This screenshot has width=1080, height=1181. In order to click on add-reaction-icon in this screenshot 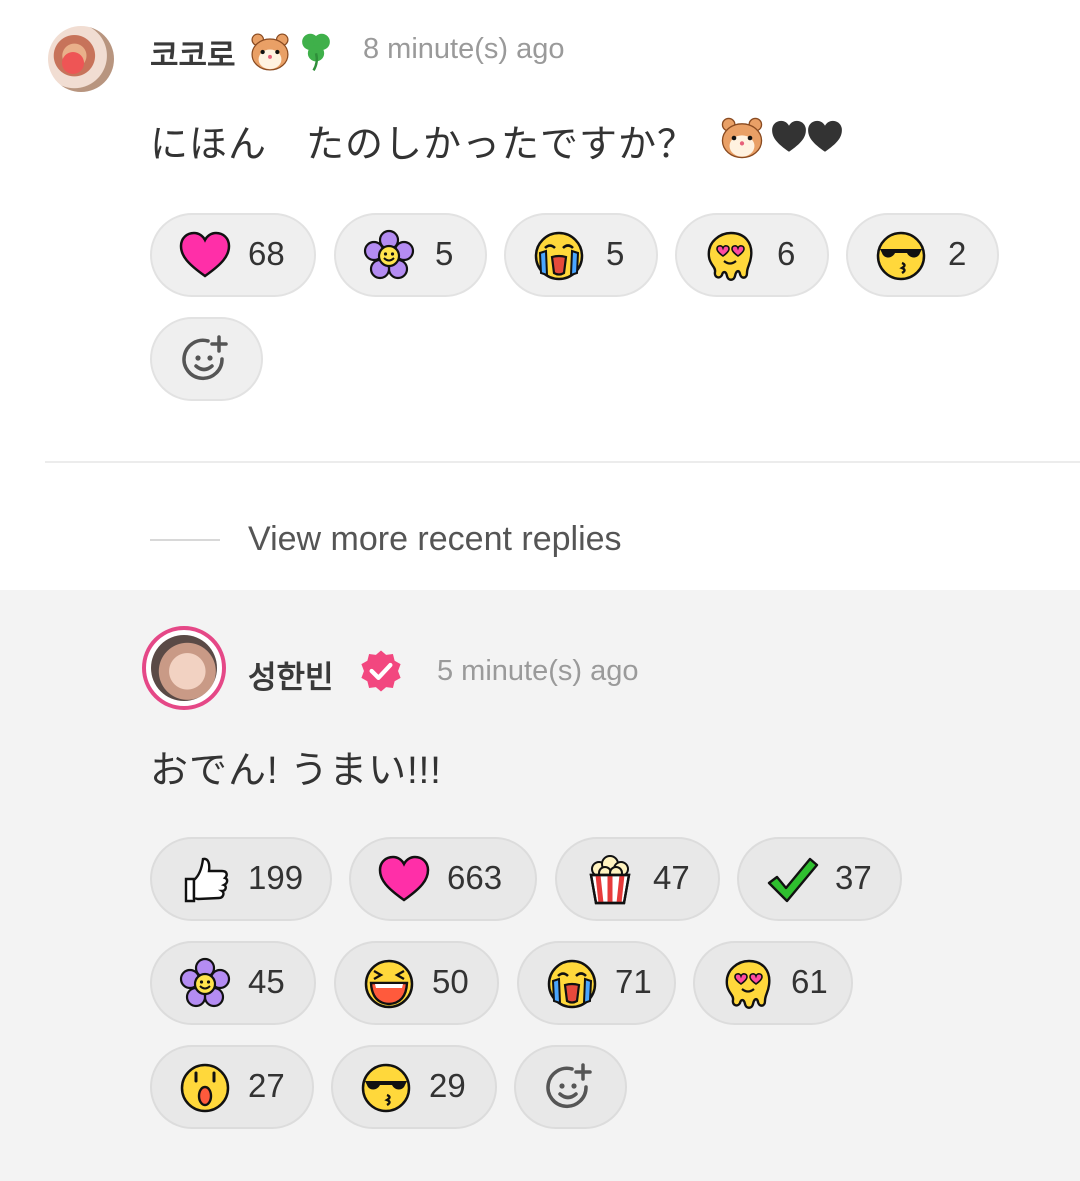, I will do `click(569, 1088)`.